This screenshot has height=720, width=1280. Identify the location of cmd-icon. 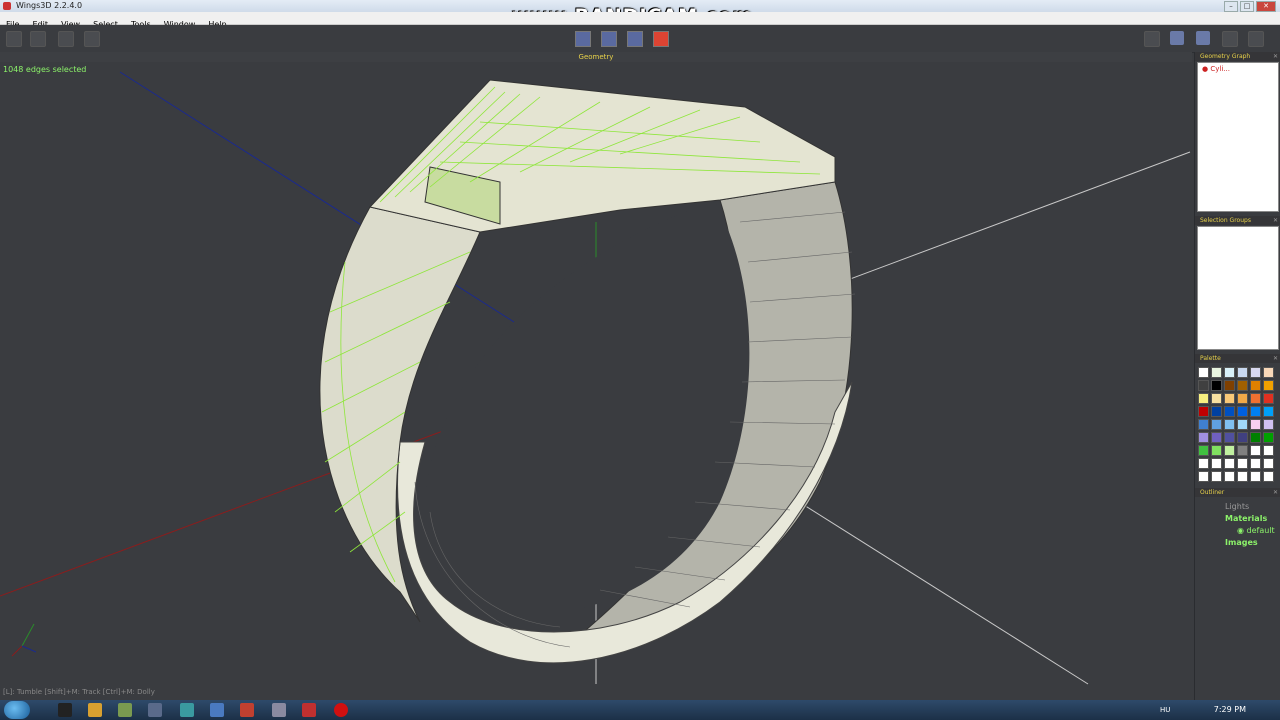
(65, 710).